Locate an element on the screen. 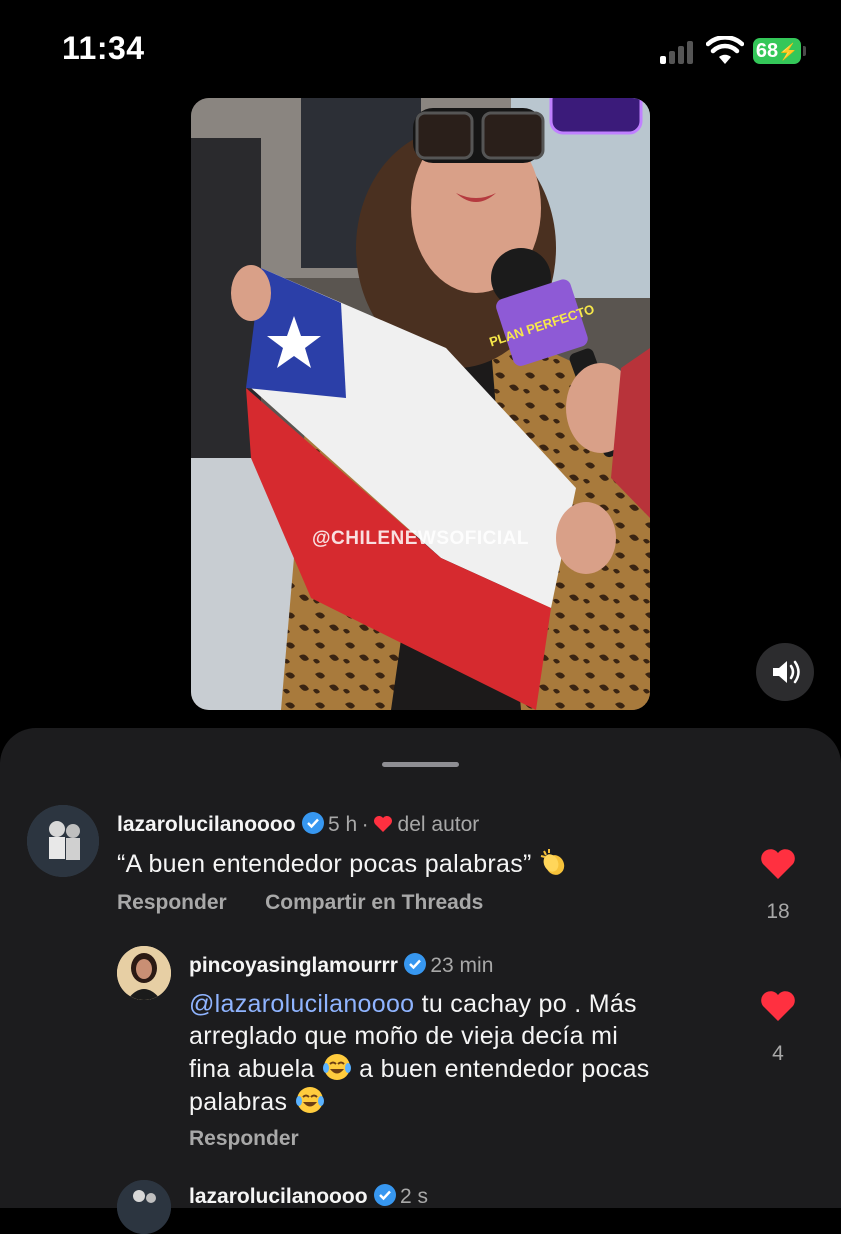 This screenshot has width=841, height=1234. battery-tip is located at coordinates (804, 51).